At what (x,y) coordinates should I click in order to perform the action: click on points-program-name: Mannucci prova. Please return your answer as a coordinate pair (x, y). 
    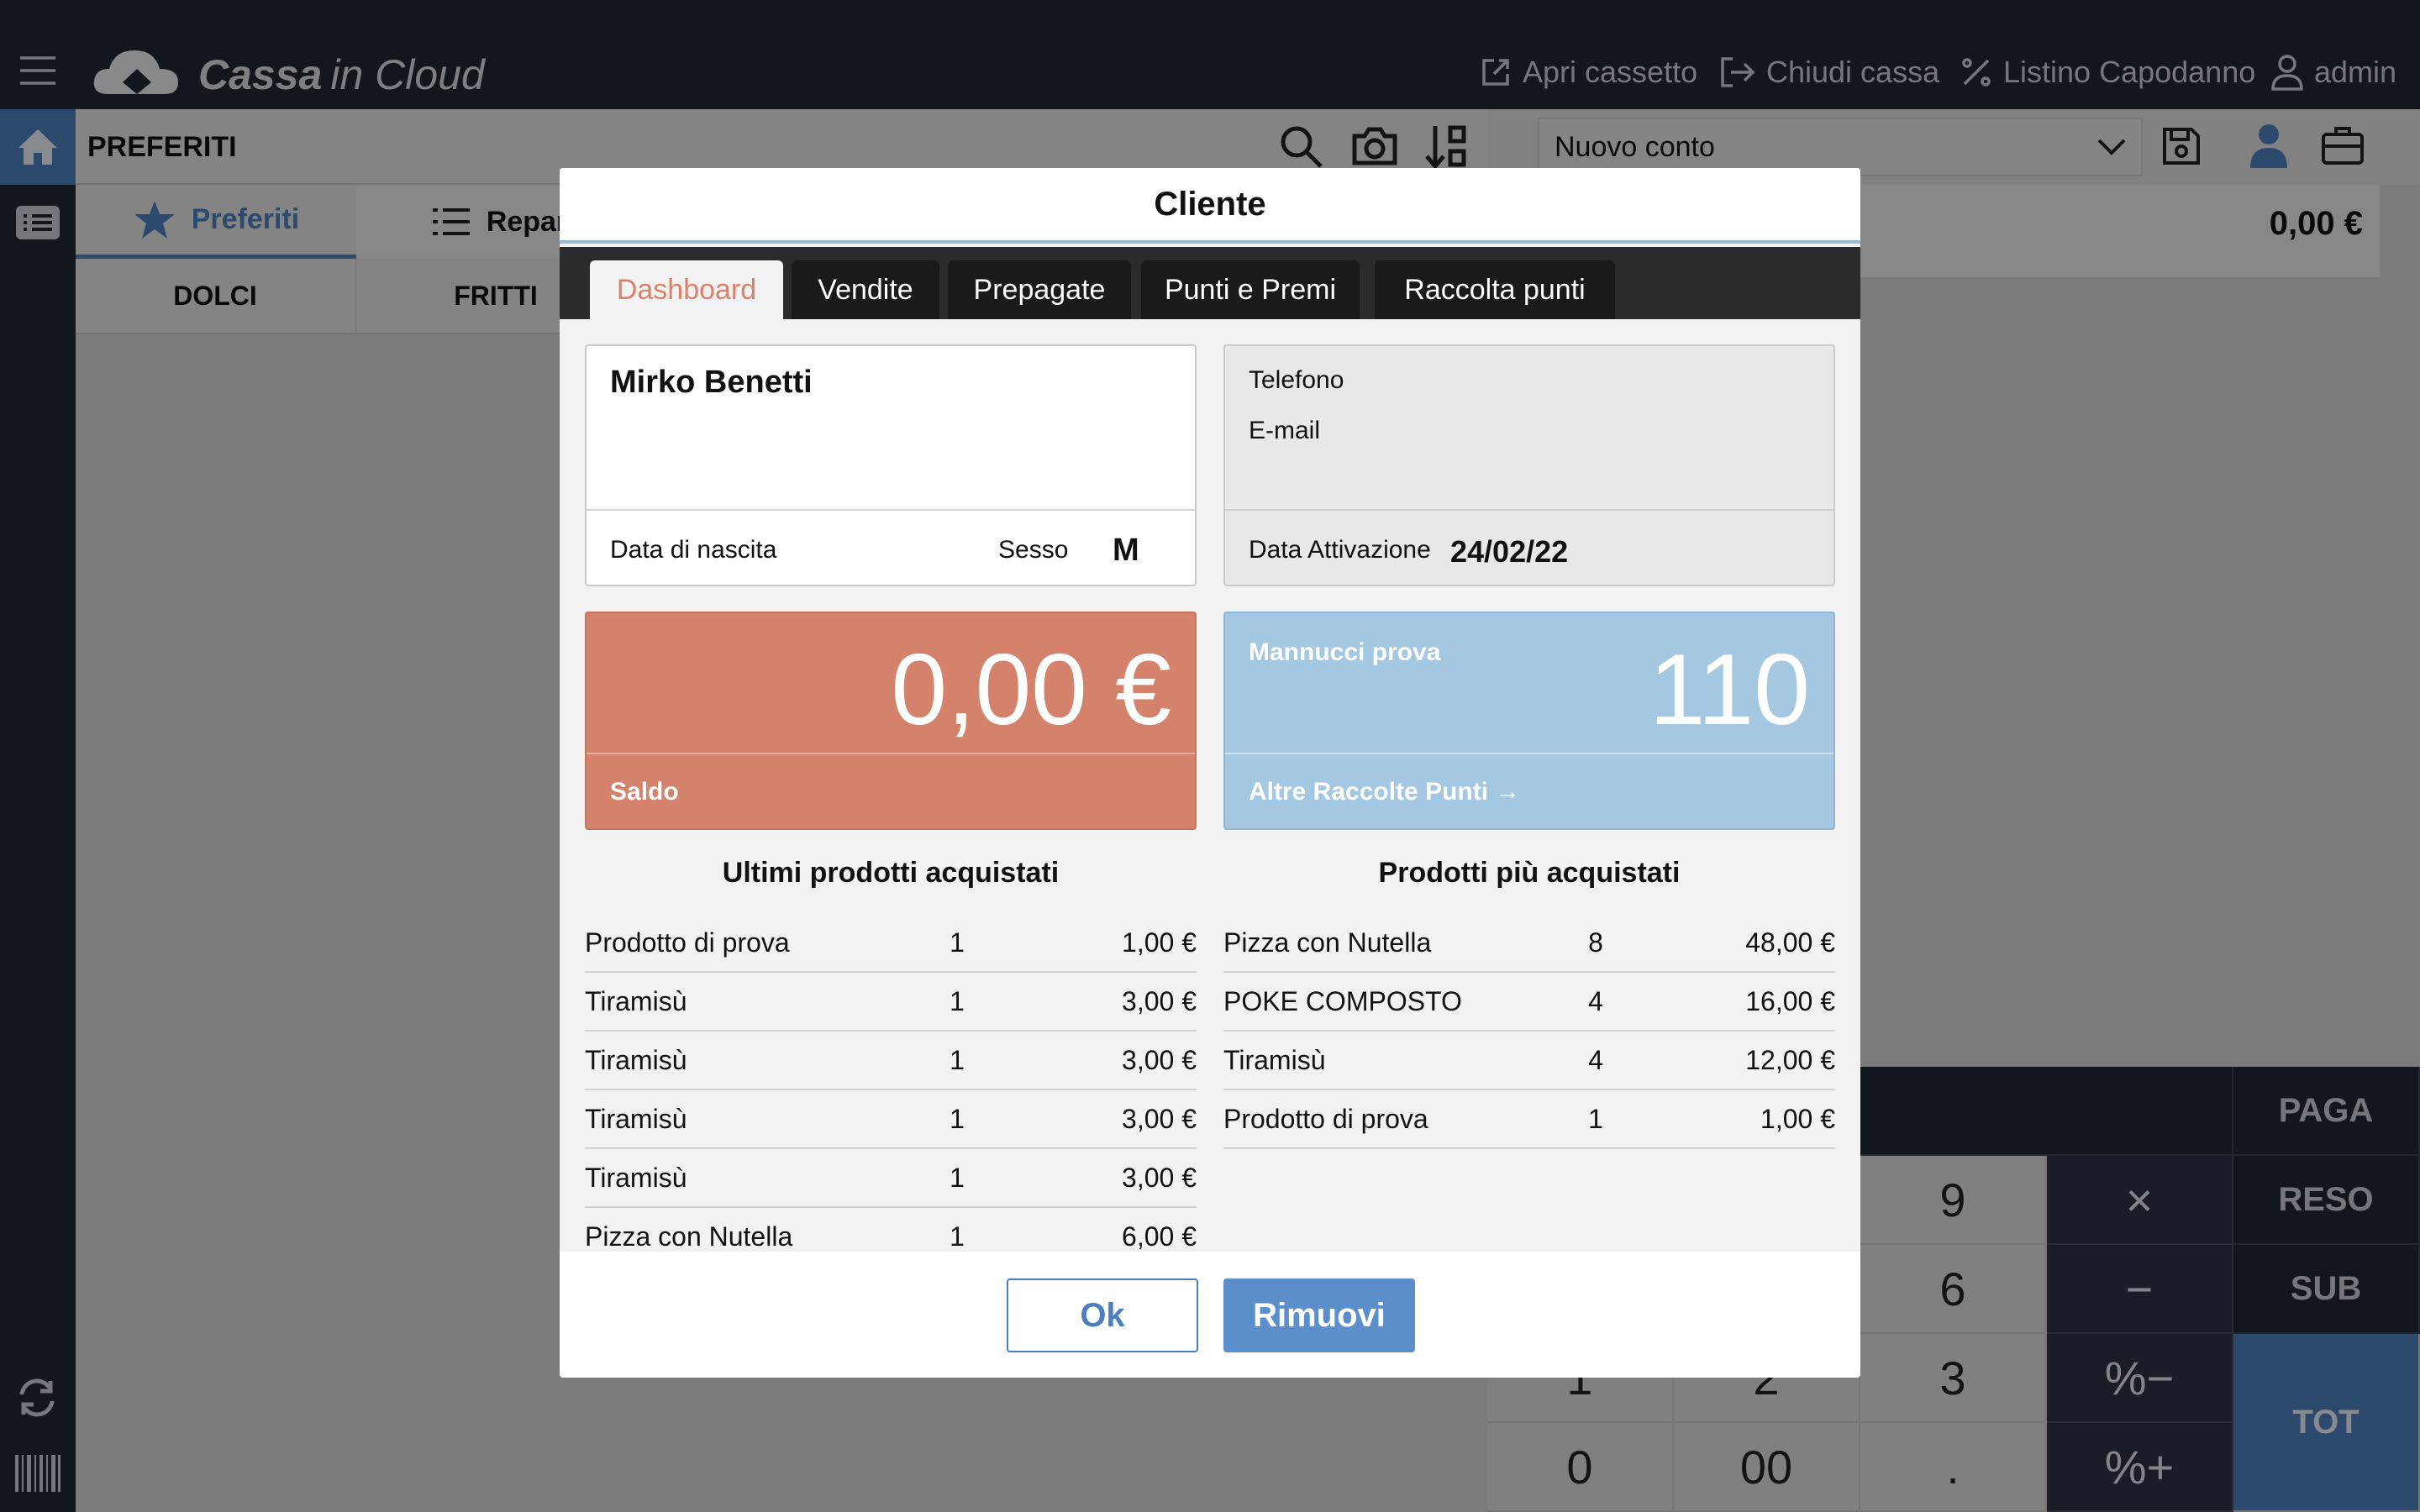
    Looking at the image, I should click on (1345, 652).